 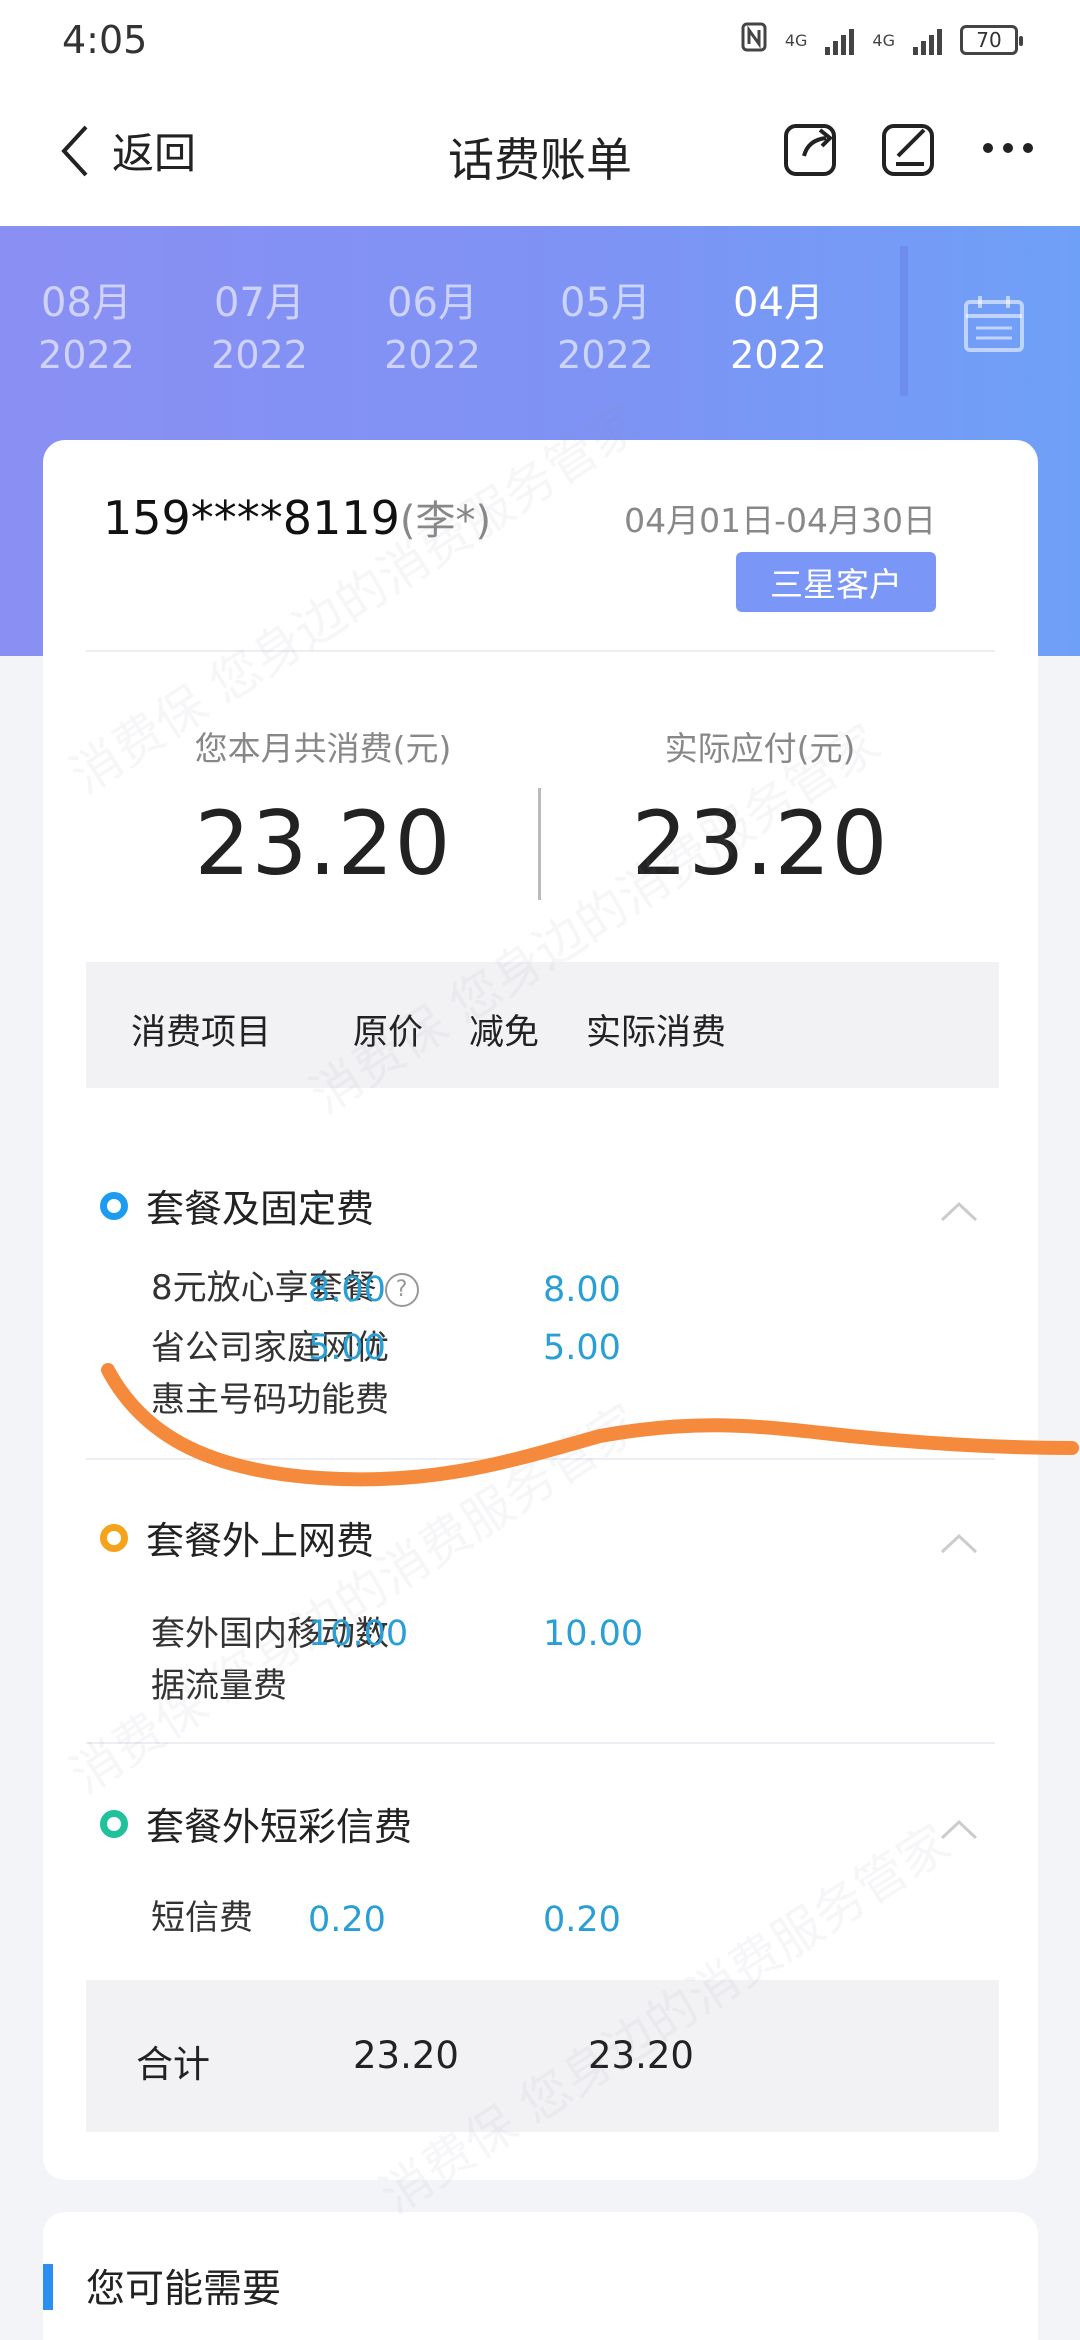 I want to click on item-name: 短信费, so click(x=202, y=1918).